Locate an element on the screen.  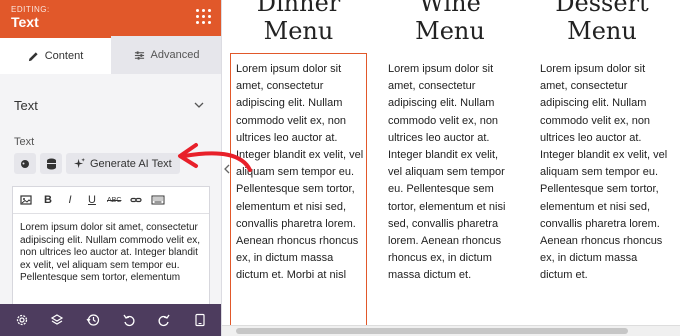
section-title: Text is located at coordinates (26, 105).